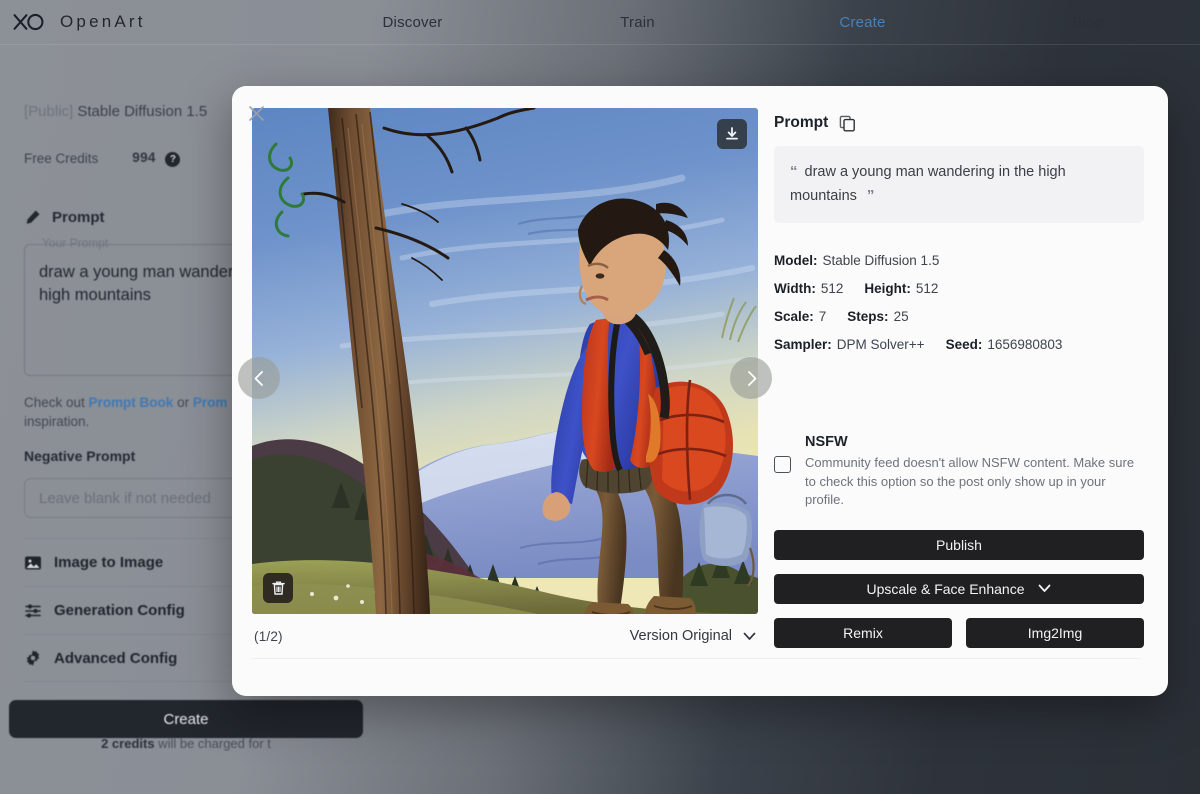 Image resolution: width=1200 pixels, height=794 pixels. Describe the element at coordinates (103, 21) in the screenshot. I see `brand-name: OpenArt` at that location.